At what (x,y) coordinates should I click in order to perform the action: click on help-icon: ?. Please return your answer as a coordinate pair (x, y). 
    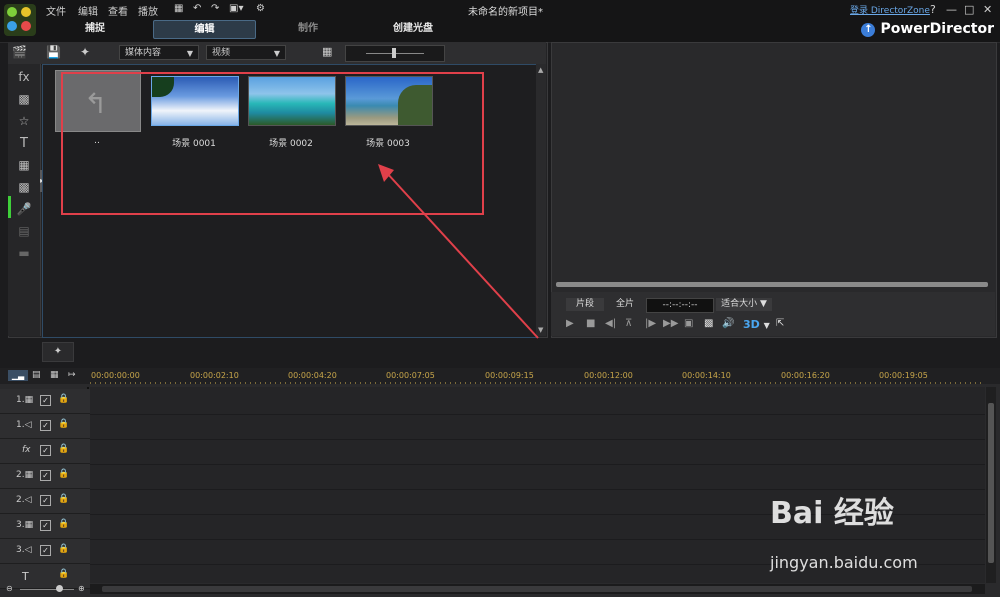
    Looking at the image, I should click on (933, 9).